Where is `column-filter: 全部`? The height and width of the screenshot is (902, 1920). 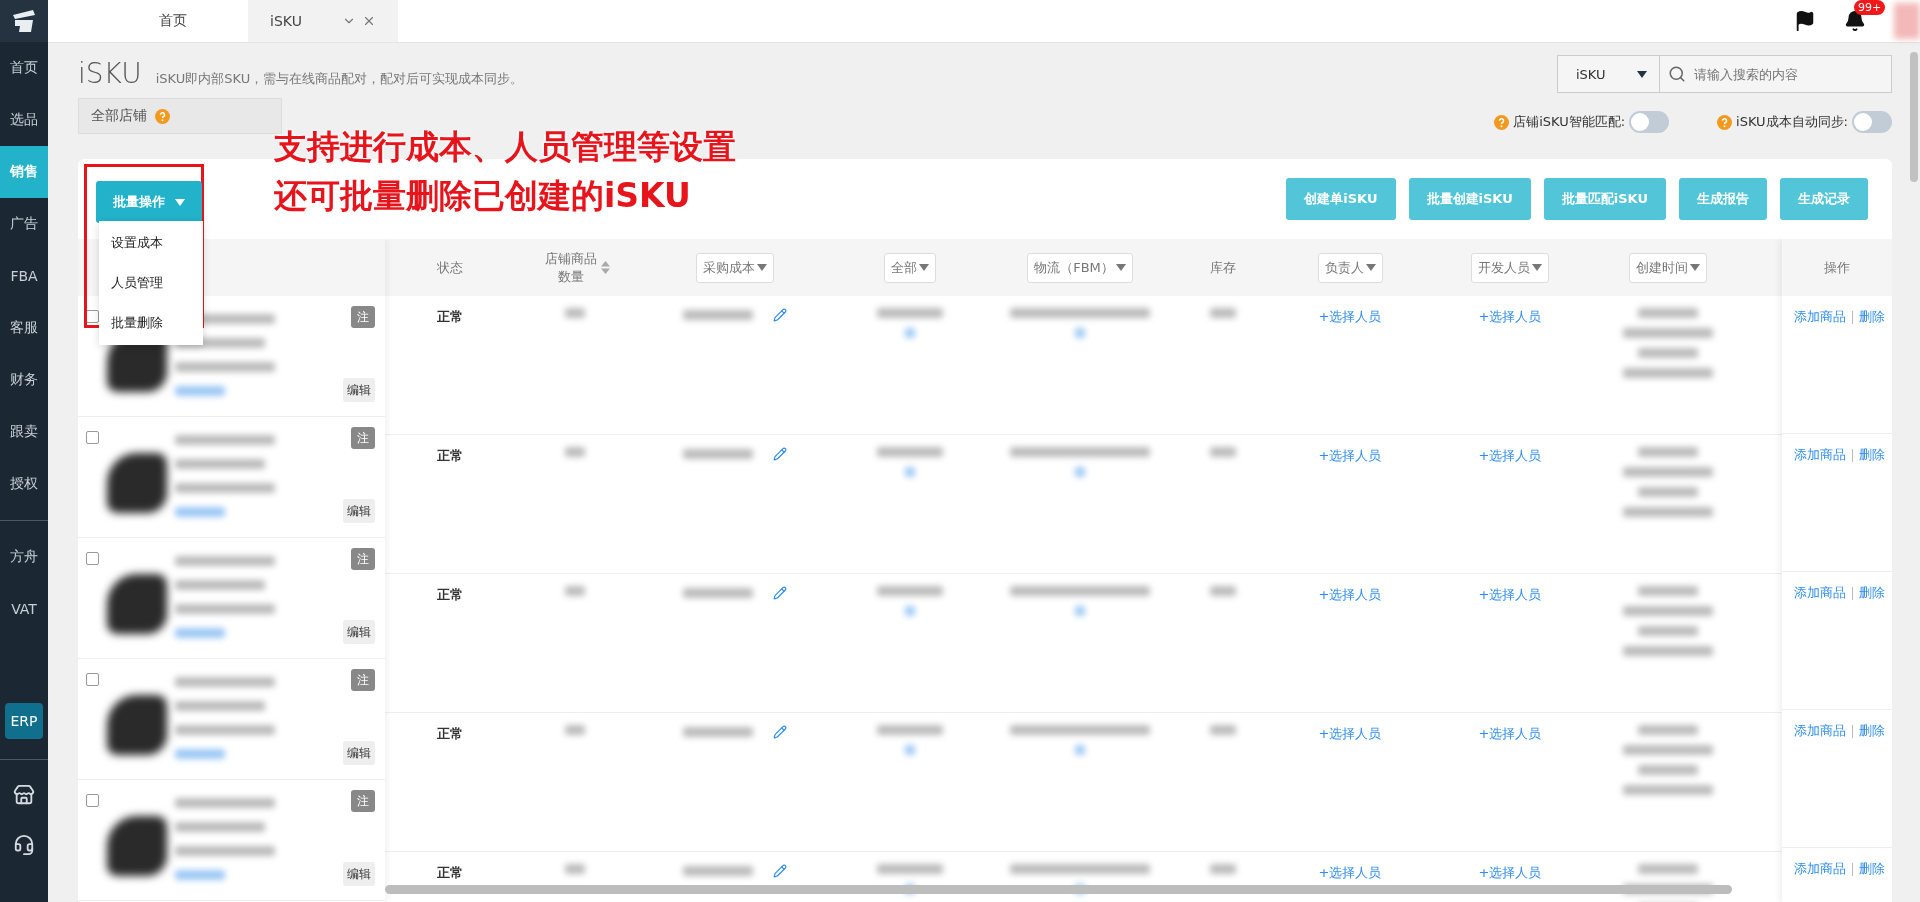
column-filter: 全部 is located at coordinates (910, 267).